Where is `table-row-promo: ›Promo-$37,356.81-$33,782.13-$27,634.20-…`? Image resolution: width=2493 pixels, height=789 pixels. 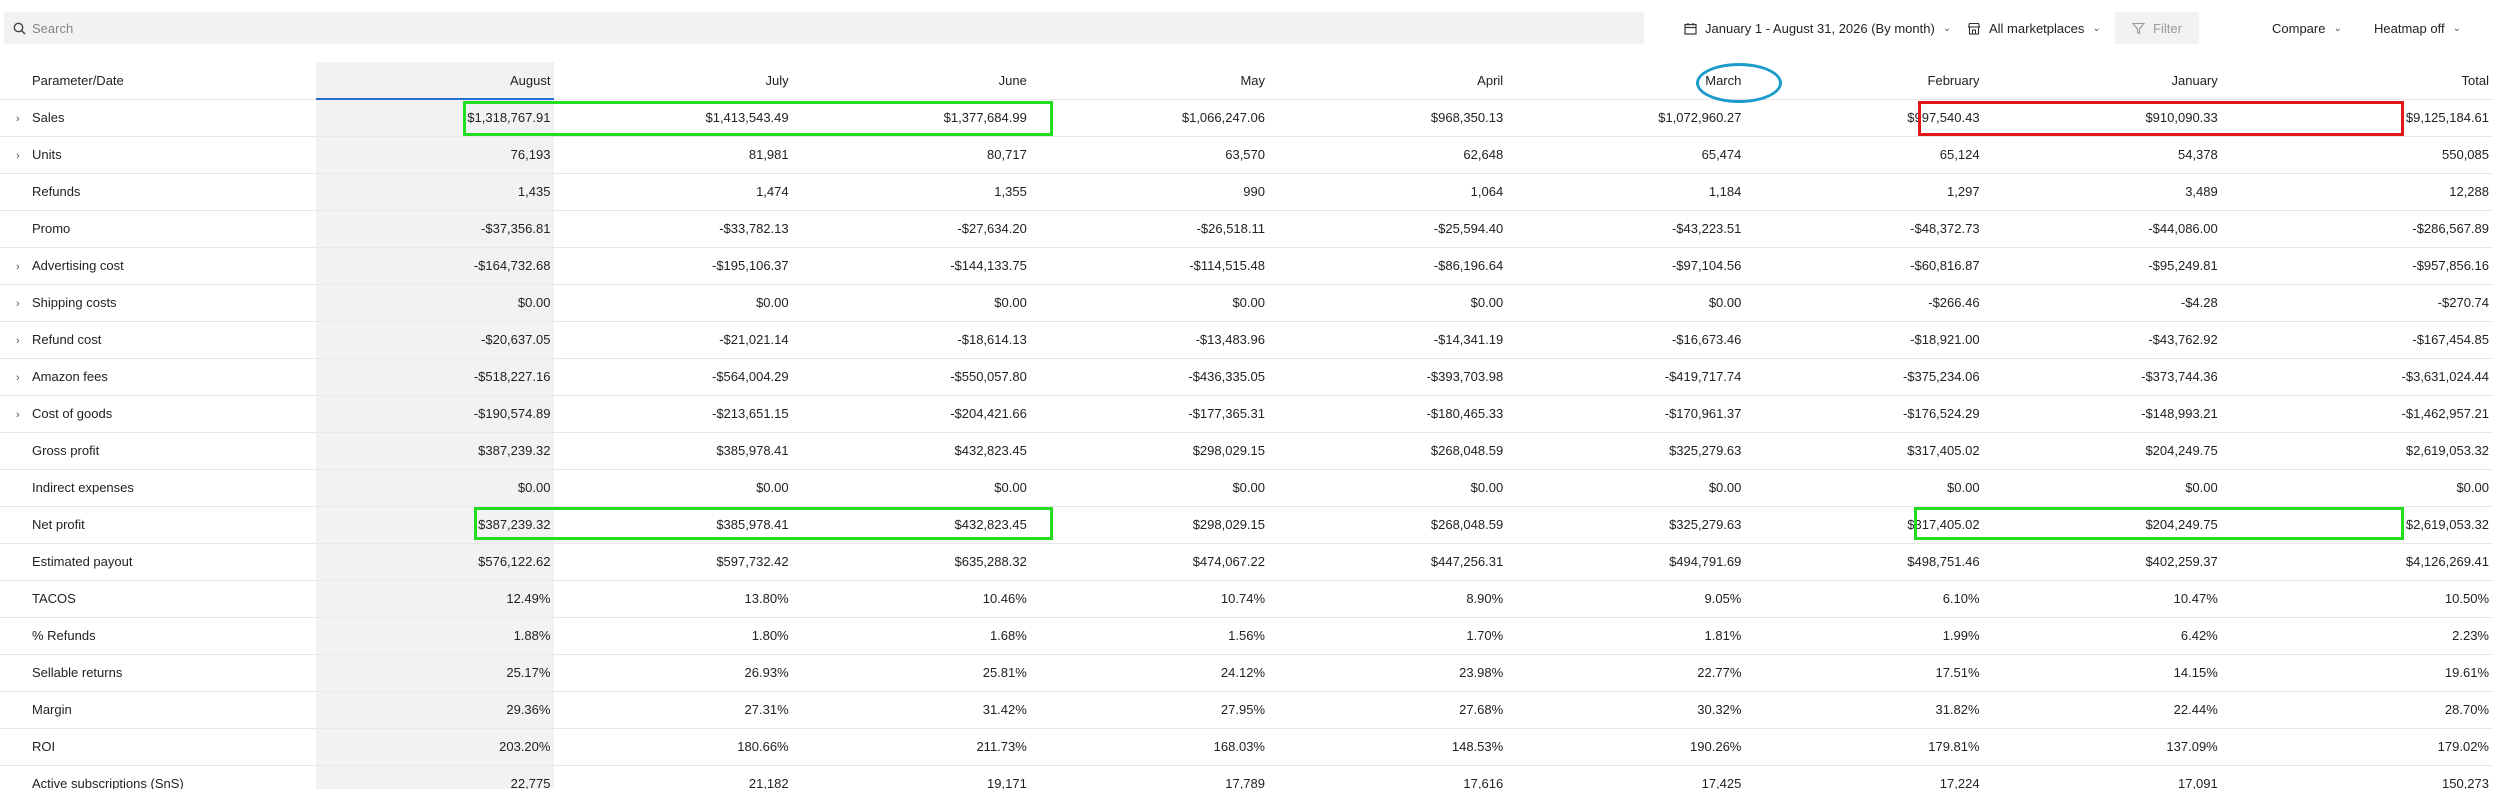
table-row-promo: ›Promo-$37,356.81-$33,782.13-$27,634.20-… is located at coordinates (1246, 229).